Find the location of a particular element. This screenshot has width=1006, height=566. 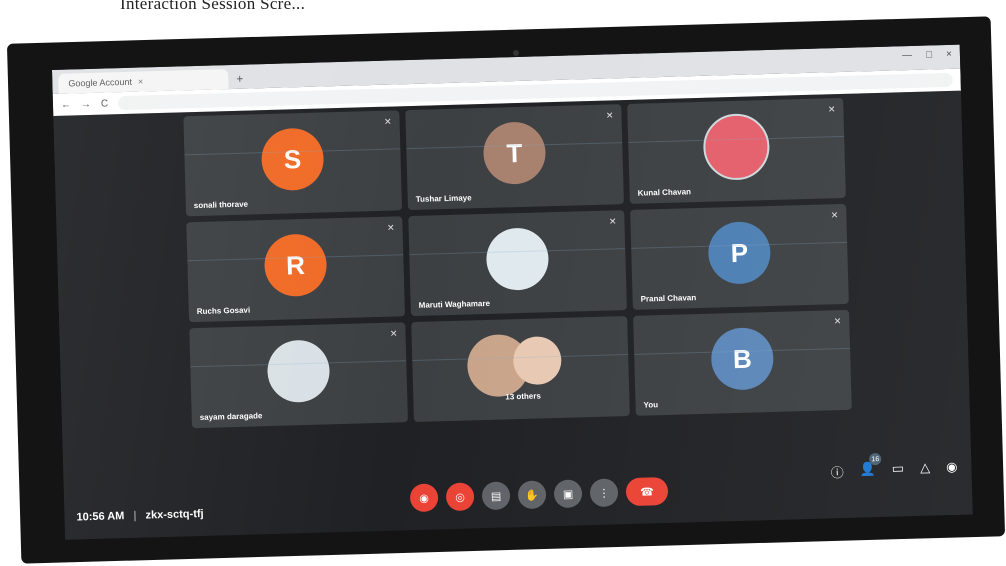

participant-tile: T ✕ Tushar Limaye is located at coordinates (514, 157).